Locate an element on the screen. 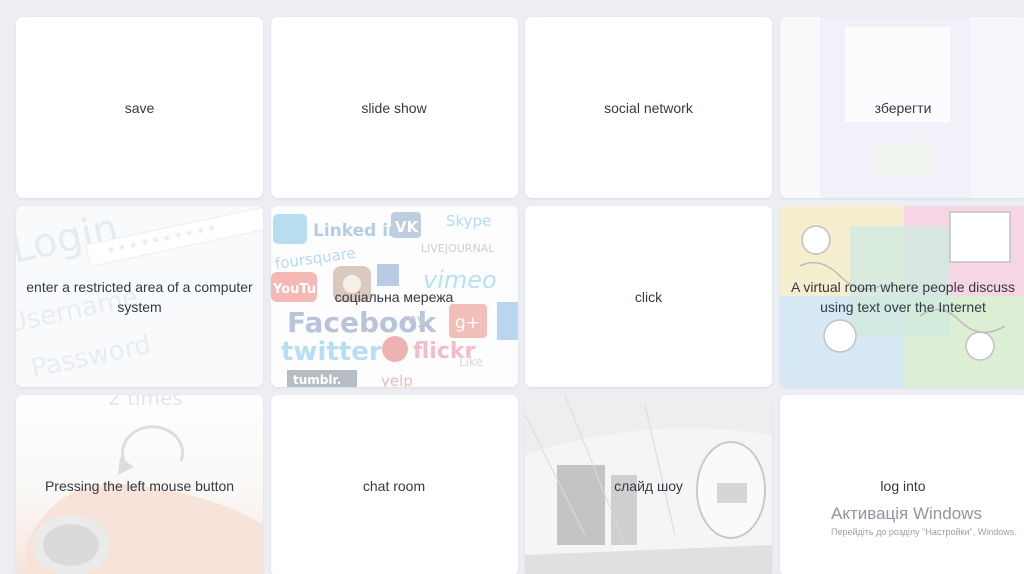 The image size is (1024, 574). card-label: slide show is located at coordinates (394, 107).